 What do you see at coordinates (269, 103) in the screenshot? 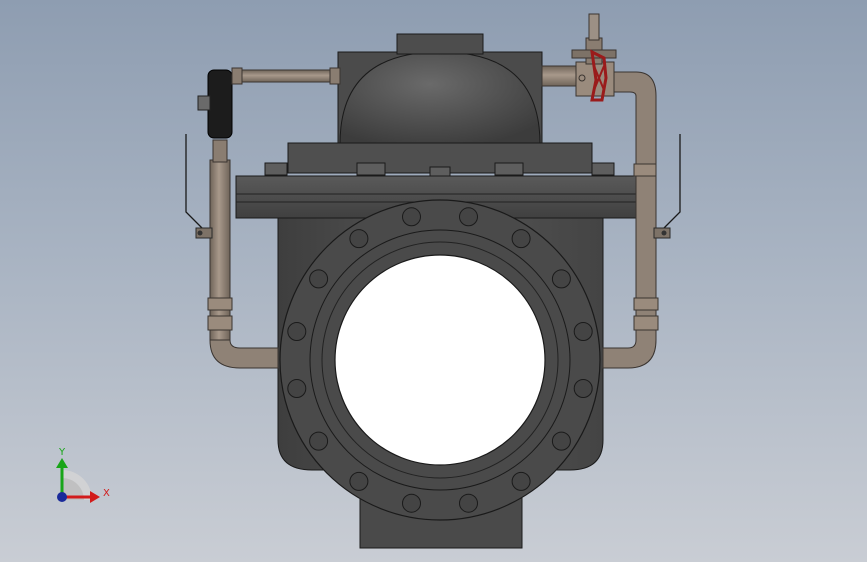
I see `pressure-gauge` at bounding box center [269, 103].